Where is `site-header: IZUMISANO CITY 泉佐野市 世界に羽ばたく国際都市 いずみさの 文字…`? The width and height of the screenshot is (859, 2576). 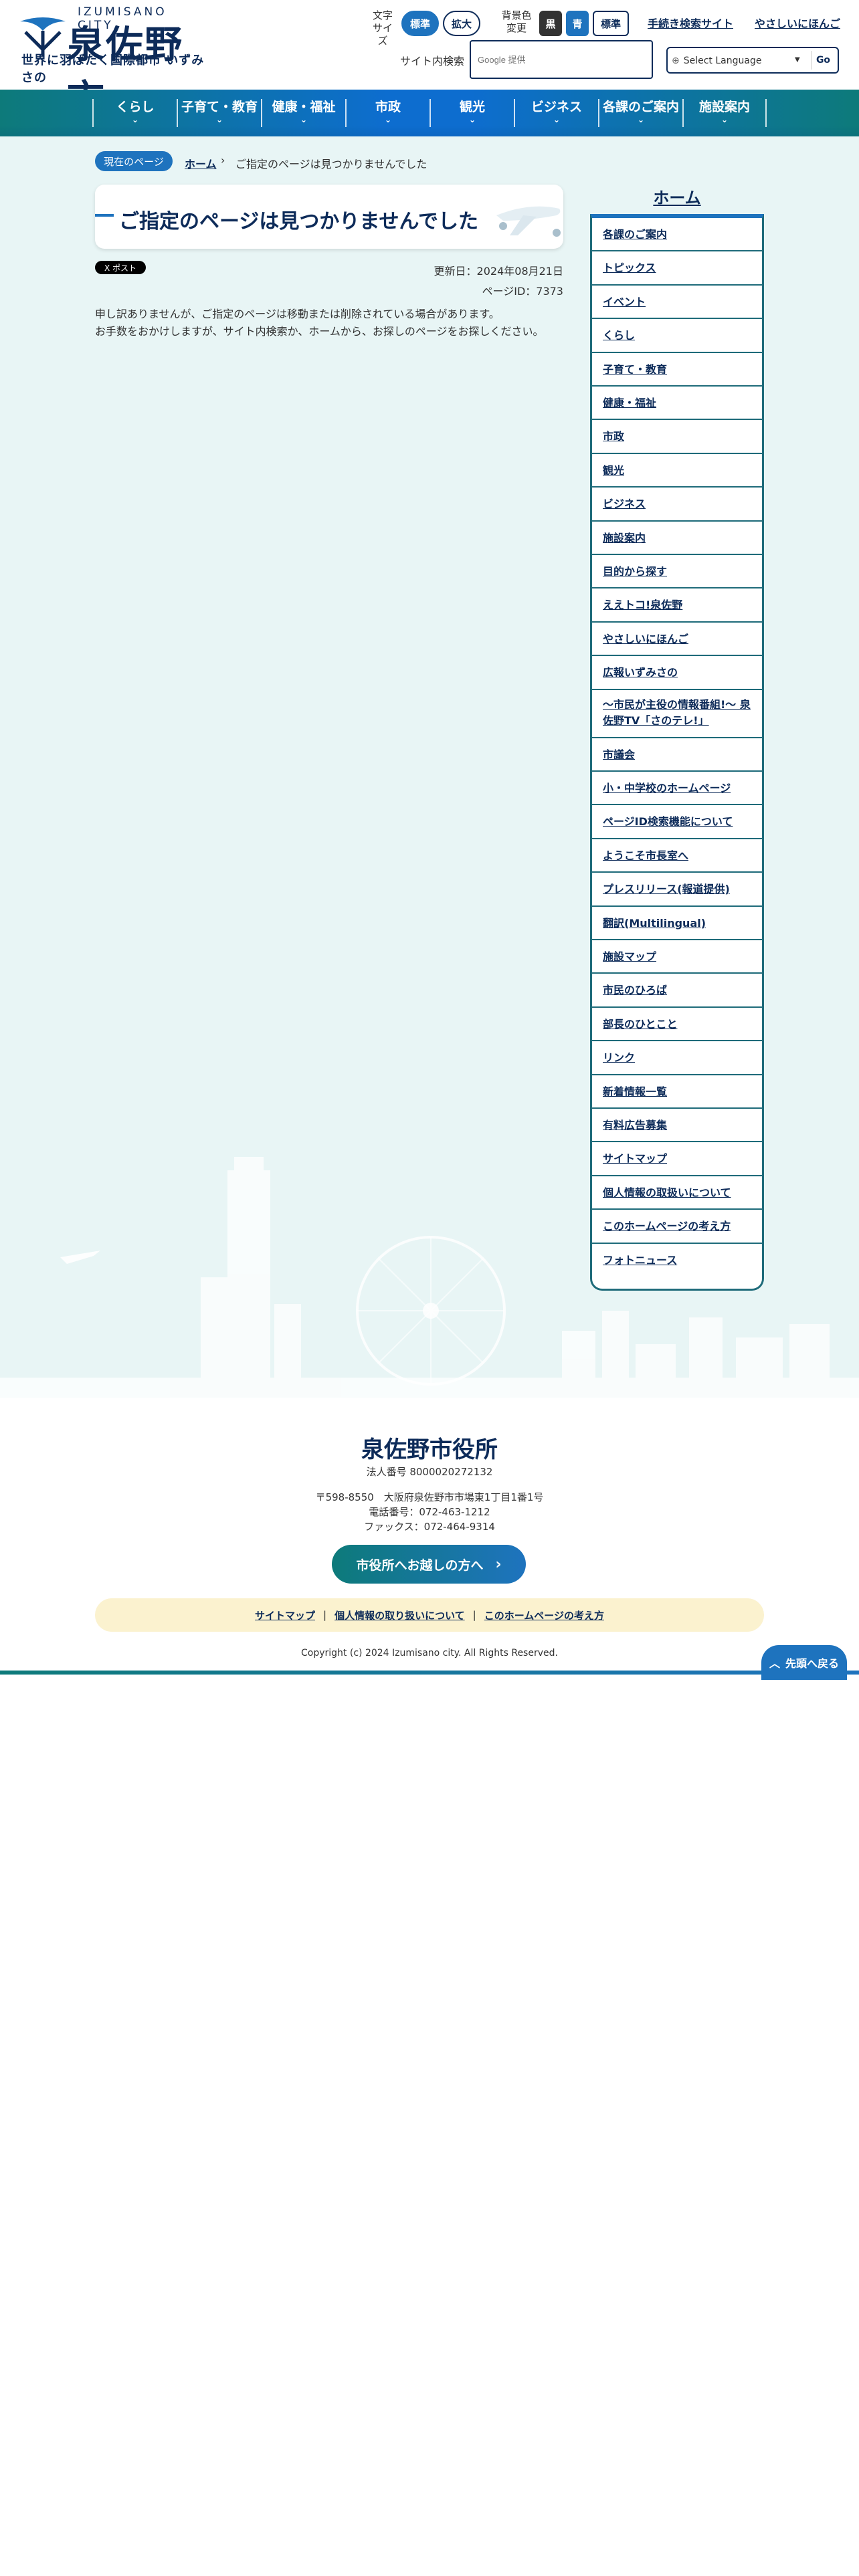
site-header: IZUMISANO CITY 泉佐野市 世界に羽ばたく国際都市 いずみさの 文字… is located at coordinates (429, 61).